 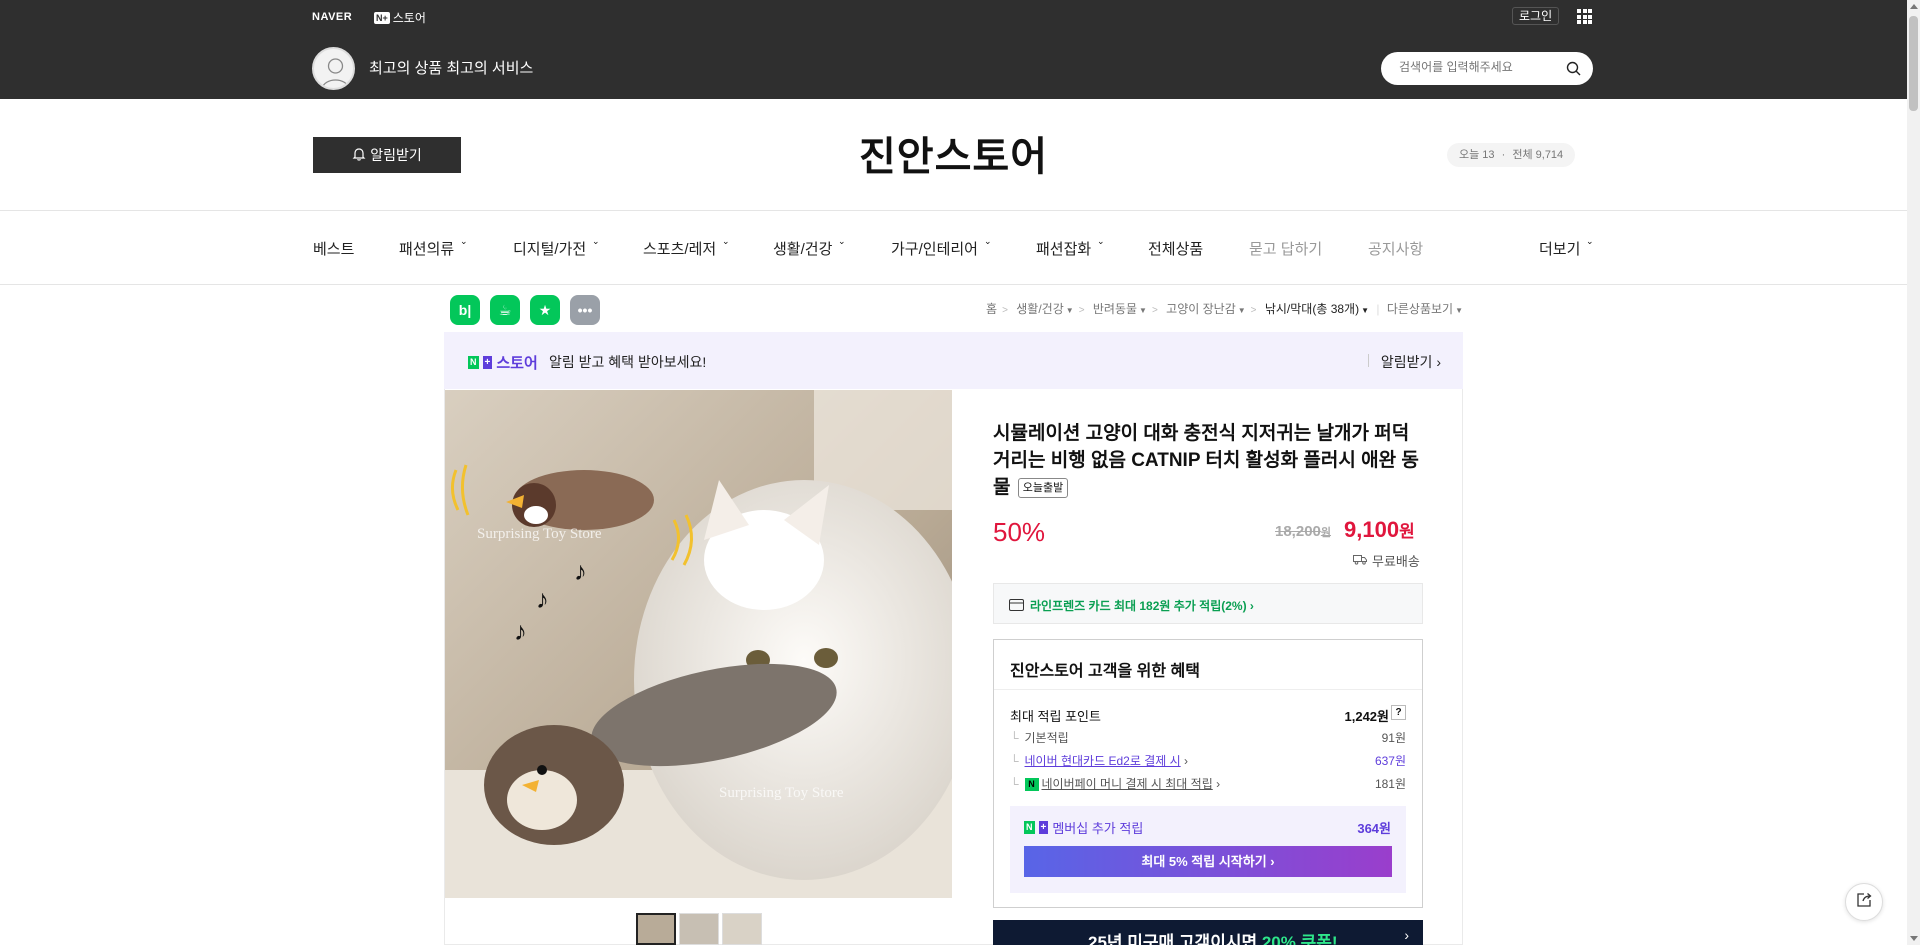 What do you see at coordinates (1120, 309) in the screenshot?
I see `breadcrumb-category-2: 반려동물 ▼` at bounding box center [1120, 309].